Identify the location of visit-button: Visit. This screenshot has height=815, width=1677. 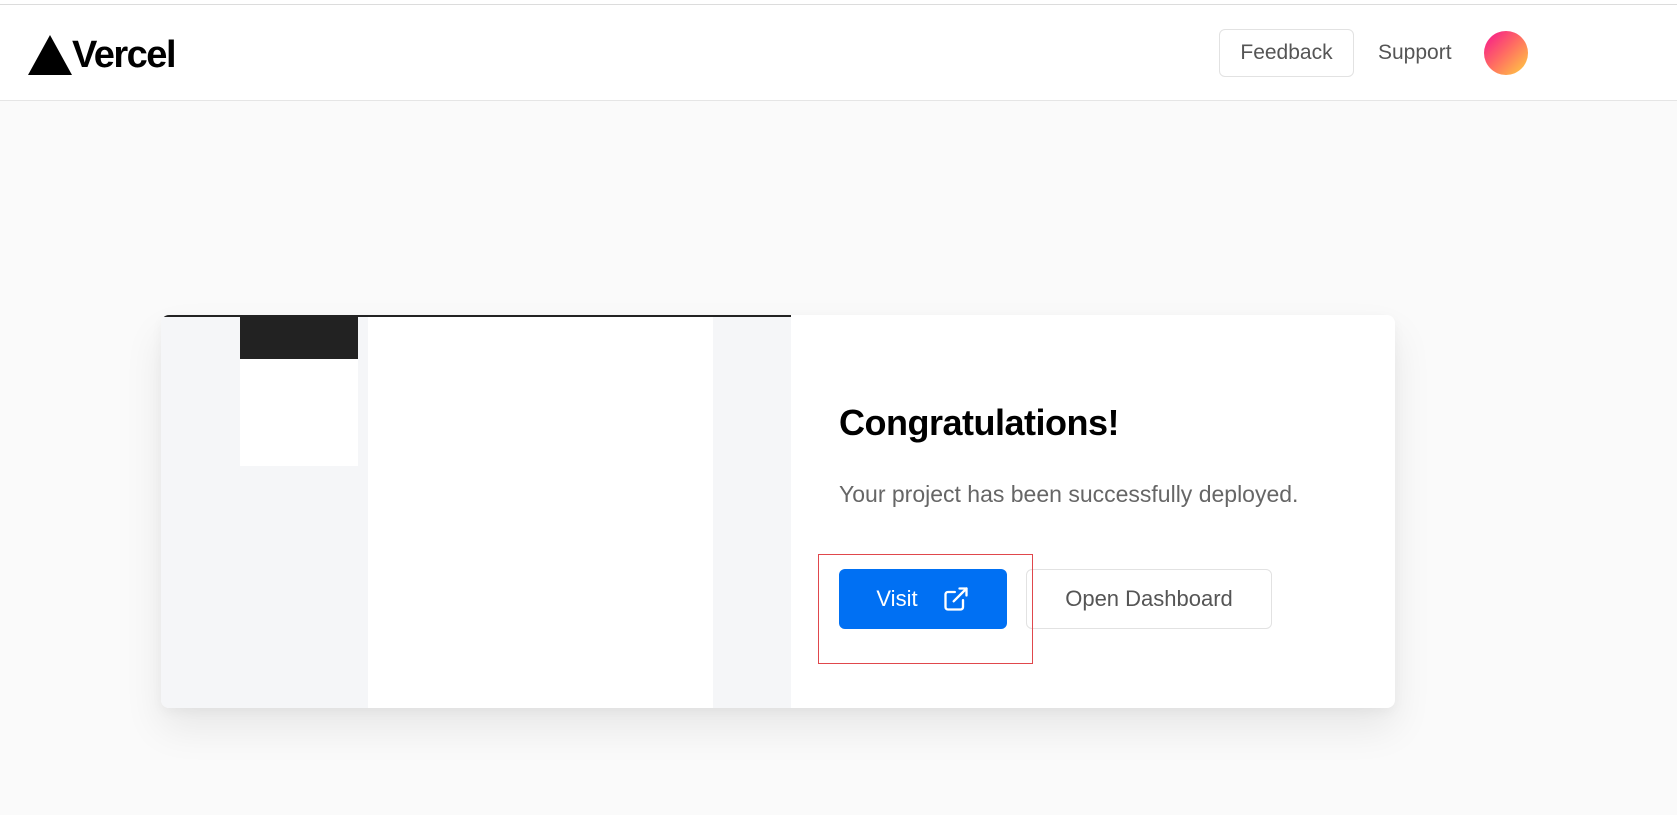
(923, 599).